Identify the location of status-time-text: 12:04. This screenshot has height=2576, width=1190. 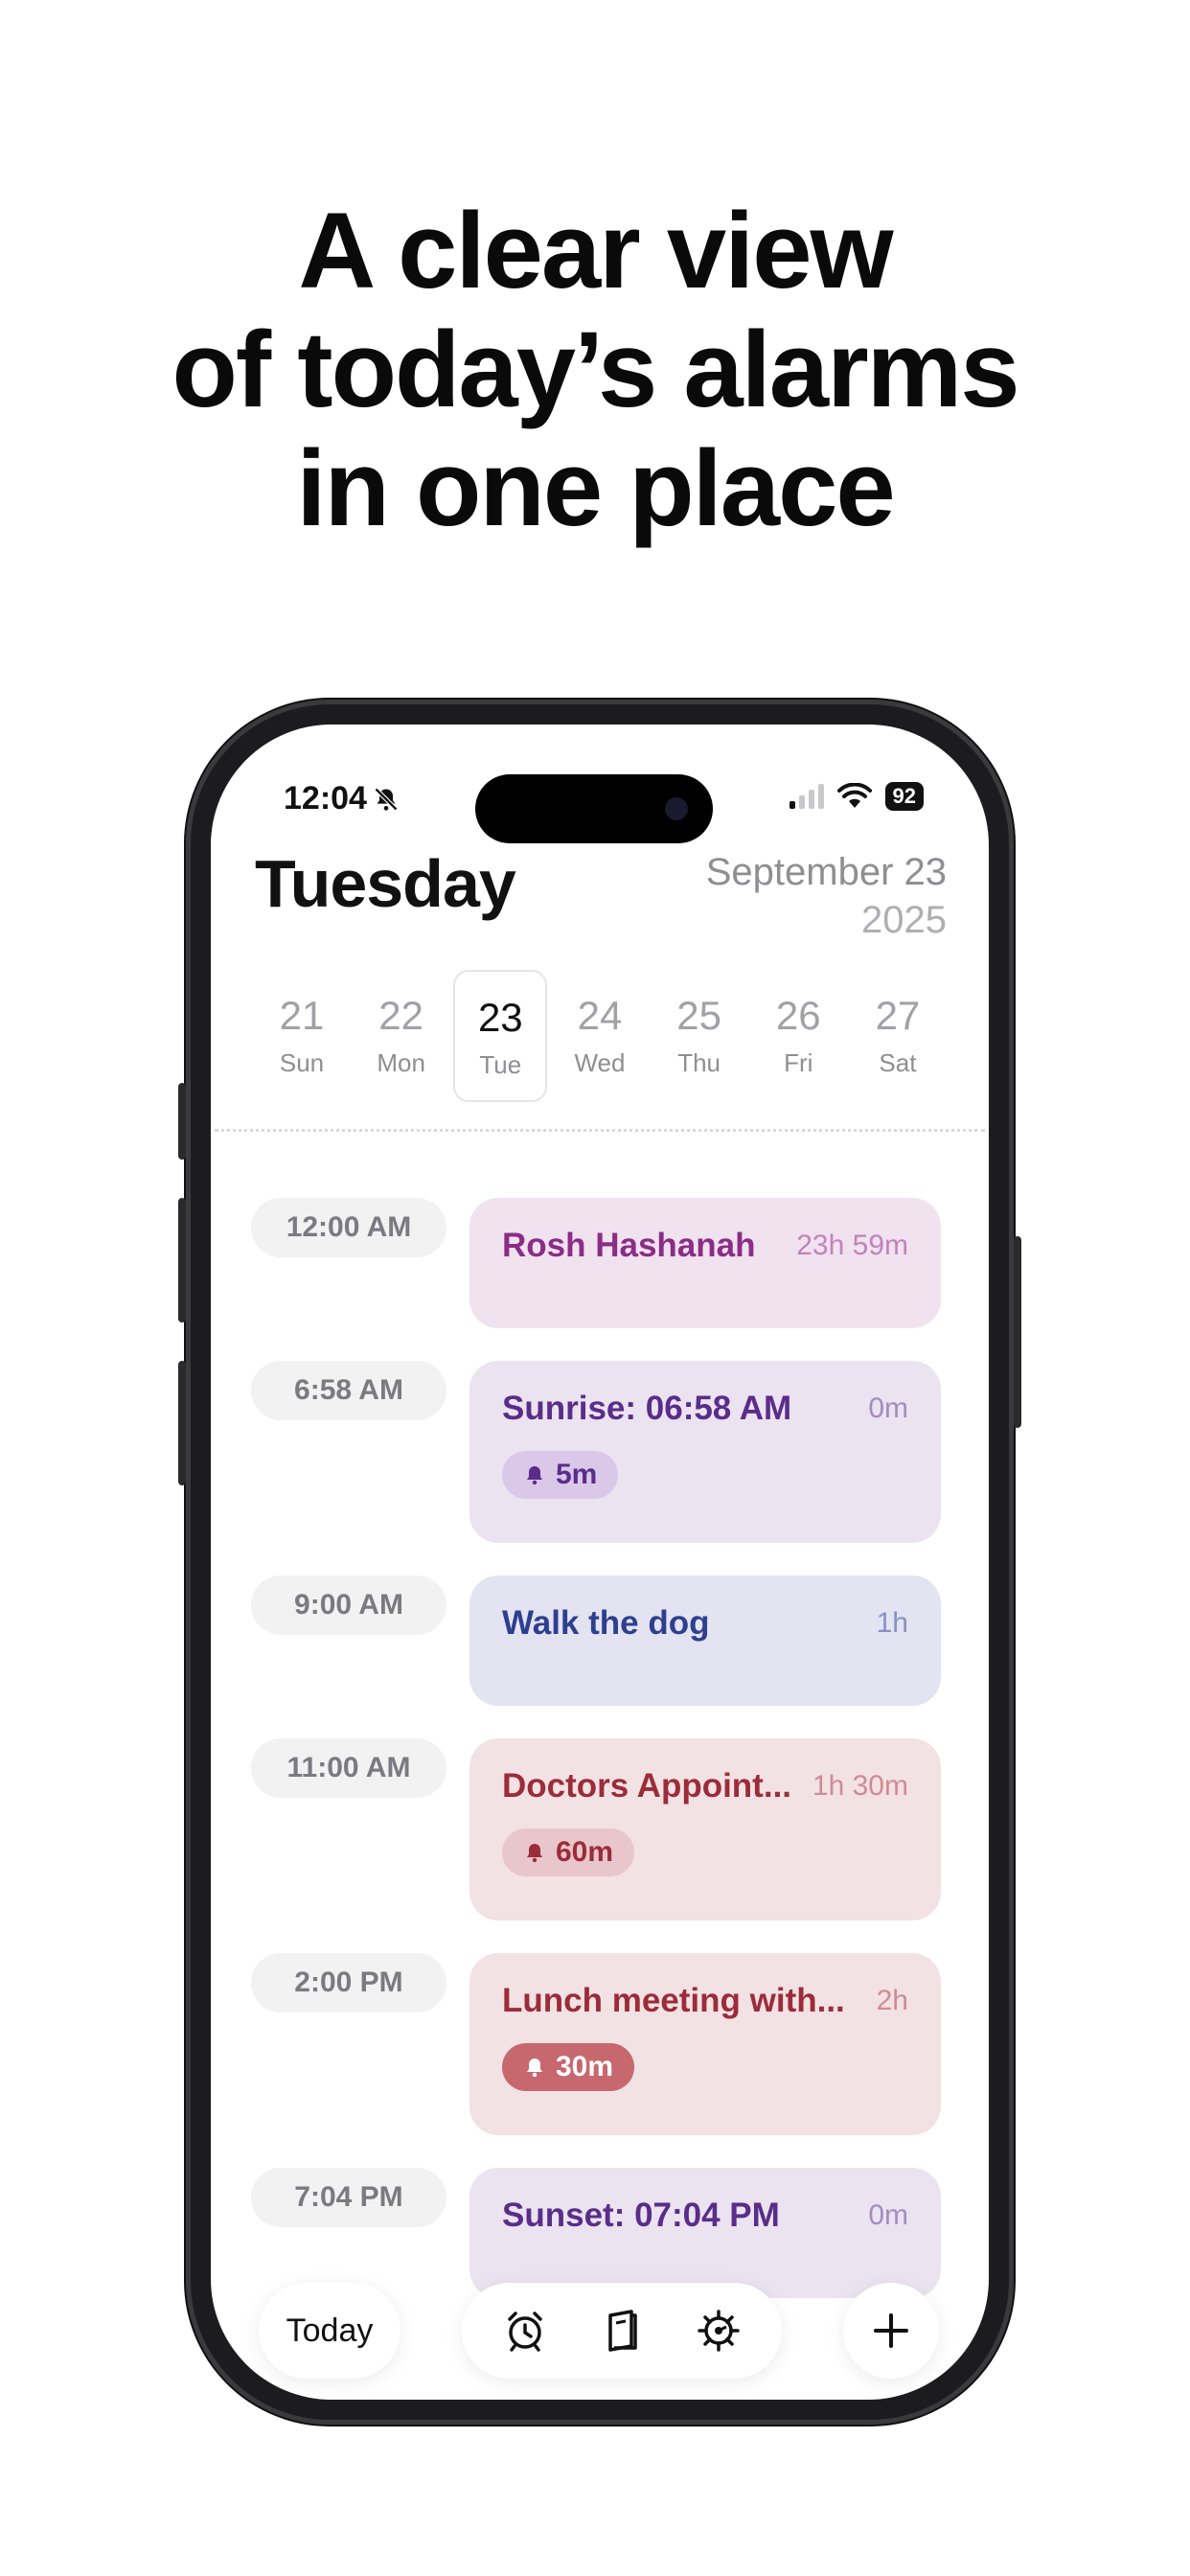
(326, 798).